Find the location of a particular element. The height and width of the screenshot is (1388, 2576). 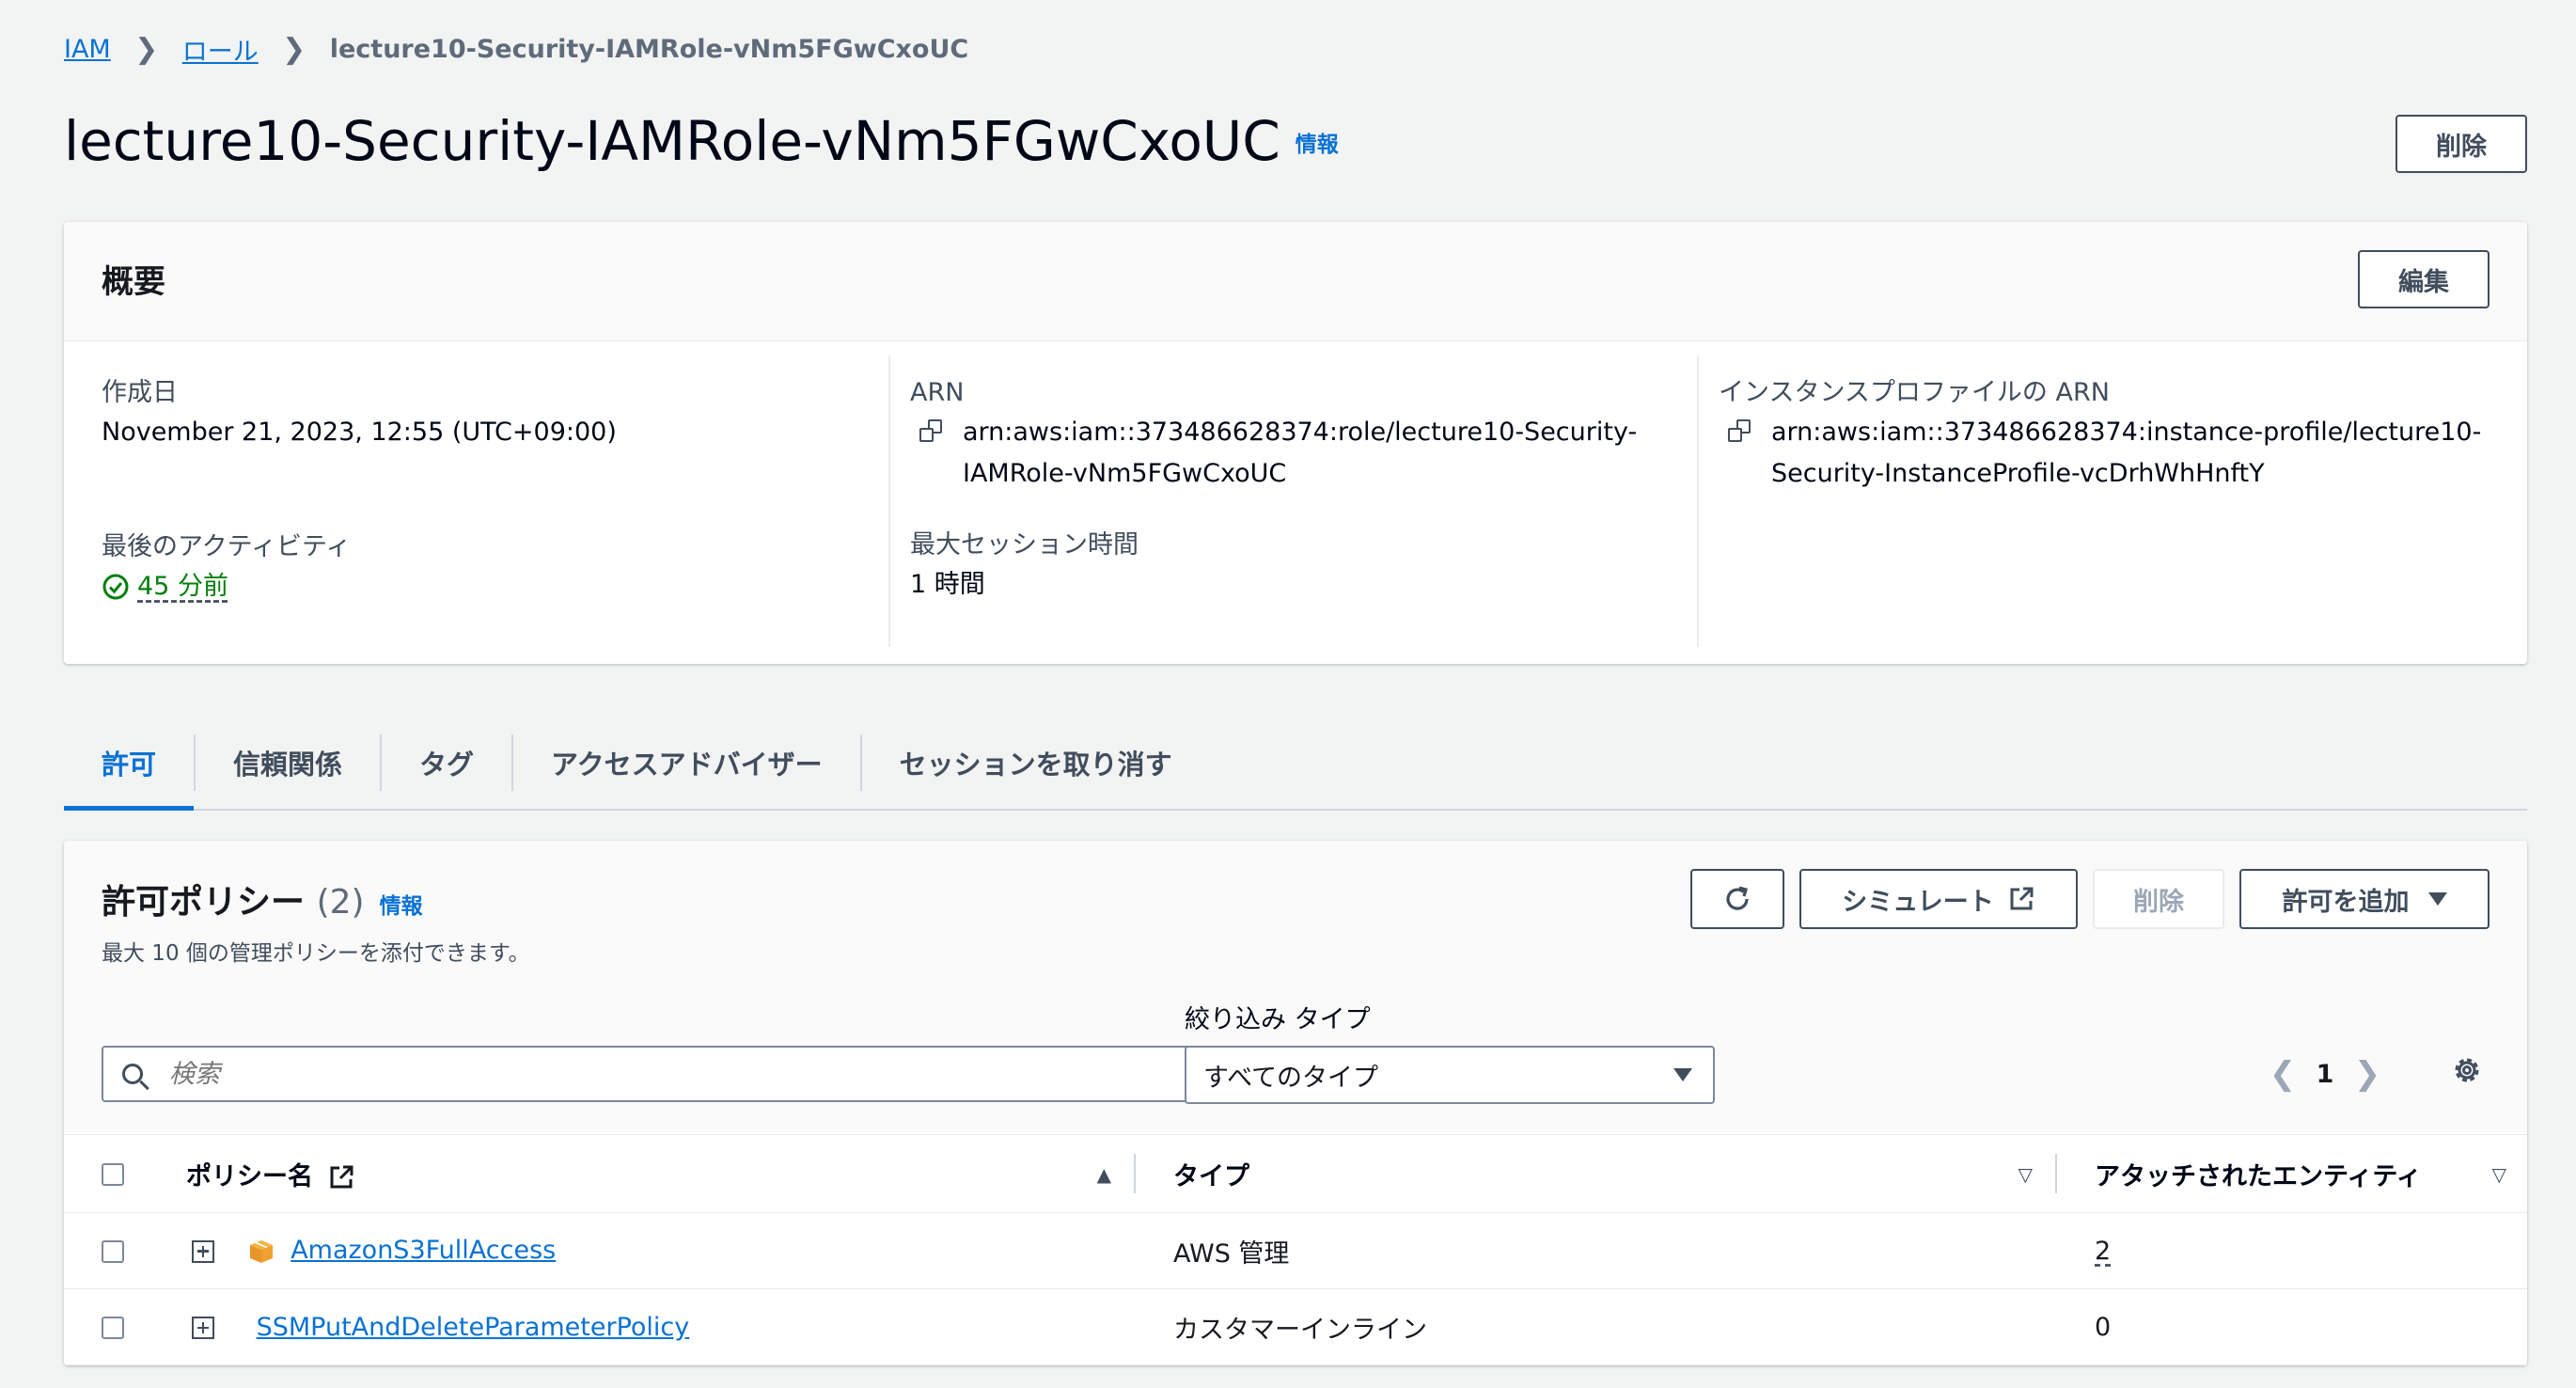

attached-entities-count: 0 is located at coordinates (2292, 1326).